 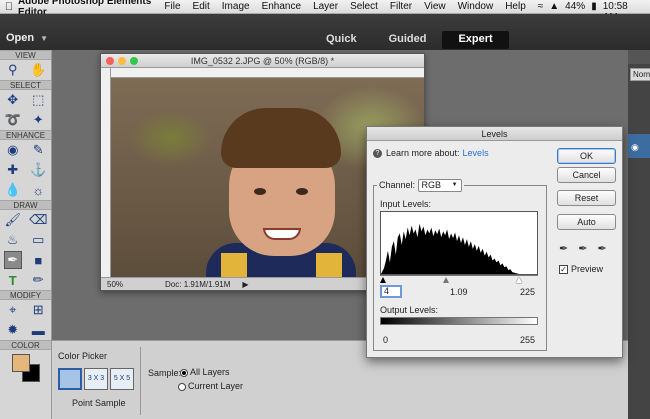 What do you see at coordinates (184, 372) in the screenshot?
I see `radio-all-layers-dot` at bounding box center [184, 372].